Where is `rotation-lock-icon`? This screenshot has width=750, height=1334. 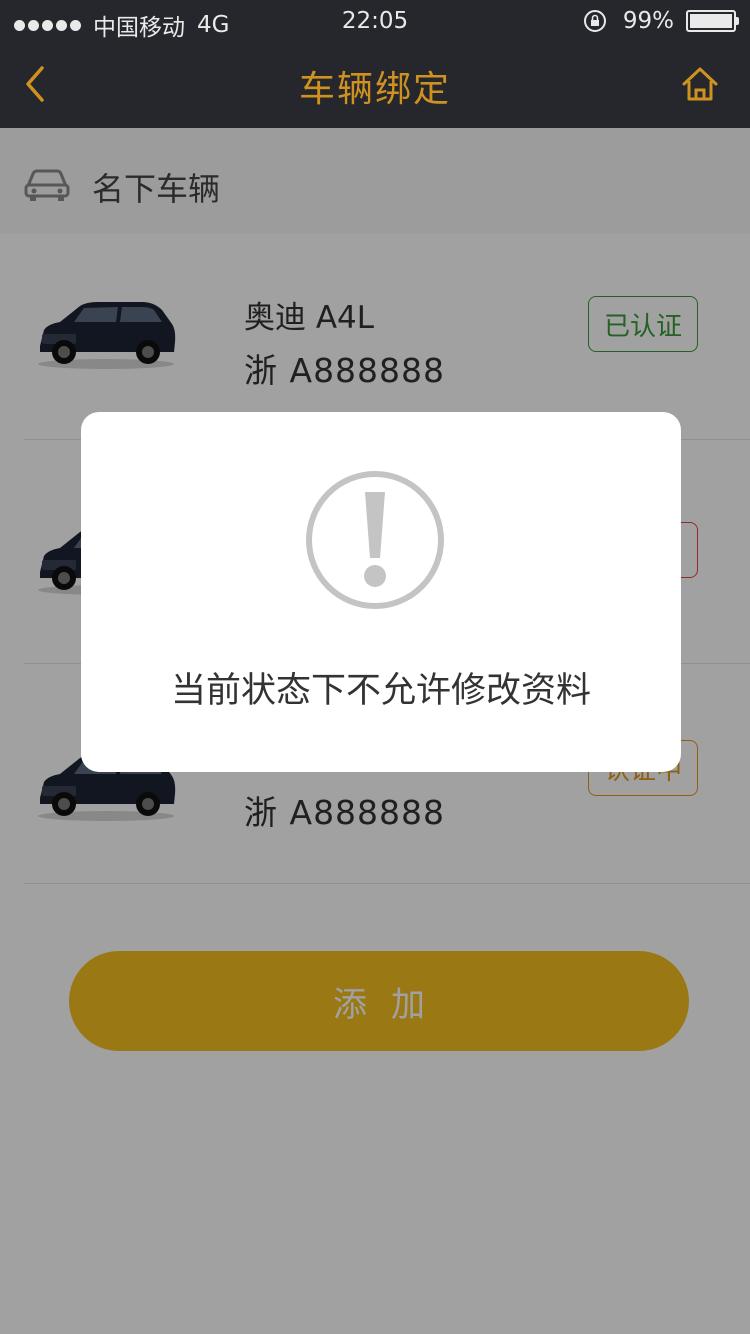
rotation-lock-icon is located at coordinates (594, 21).